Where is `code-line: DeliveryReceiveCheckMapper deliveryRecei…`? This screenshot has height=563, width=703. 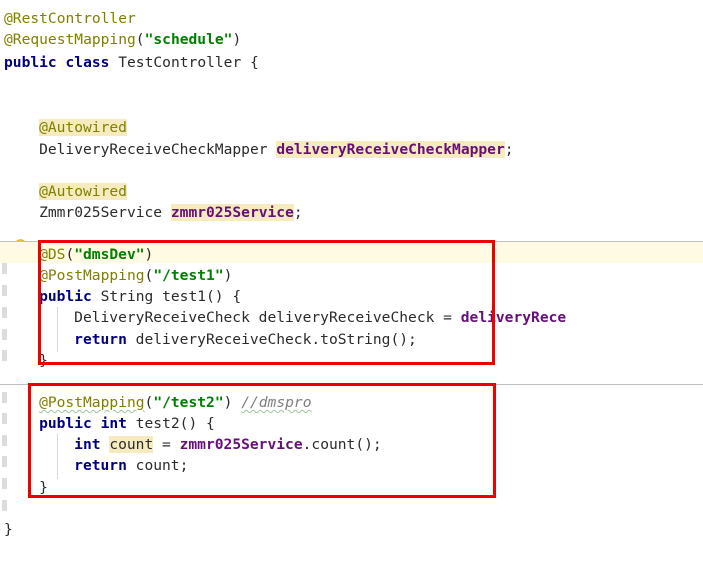 code-line: DeliveryReceiveCheckMapper deliveryRecei… is located at coordinates (351, 147).